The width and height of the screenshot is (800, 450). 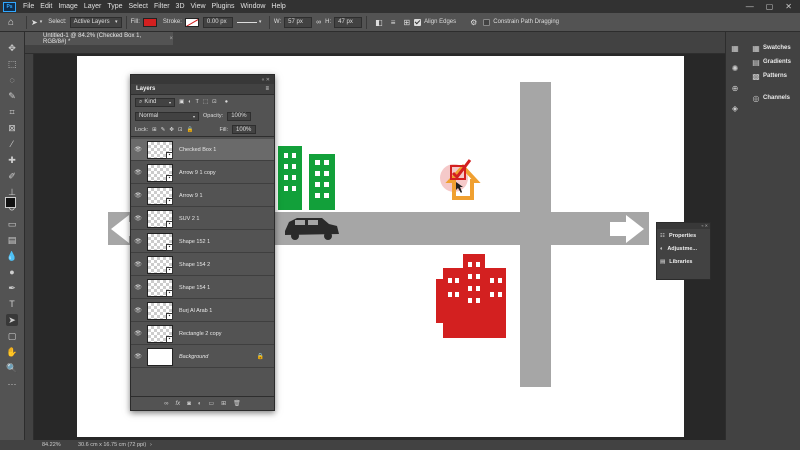 What do you see at coordinates (12, 128) in the screenshot?
I see `frame-tool-icon: ⊠` at bounding box center [12, 128].